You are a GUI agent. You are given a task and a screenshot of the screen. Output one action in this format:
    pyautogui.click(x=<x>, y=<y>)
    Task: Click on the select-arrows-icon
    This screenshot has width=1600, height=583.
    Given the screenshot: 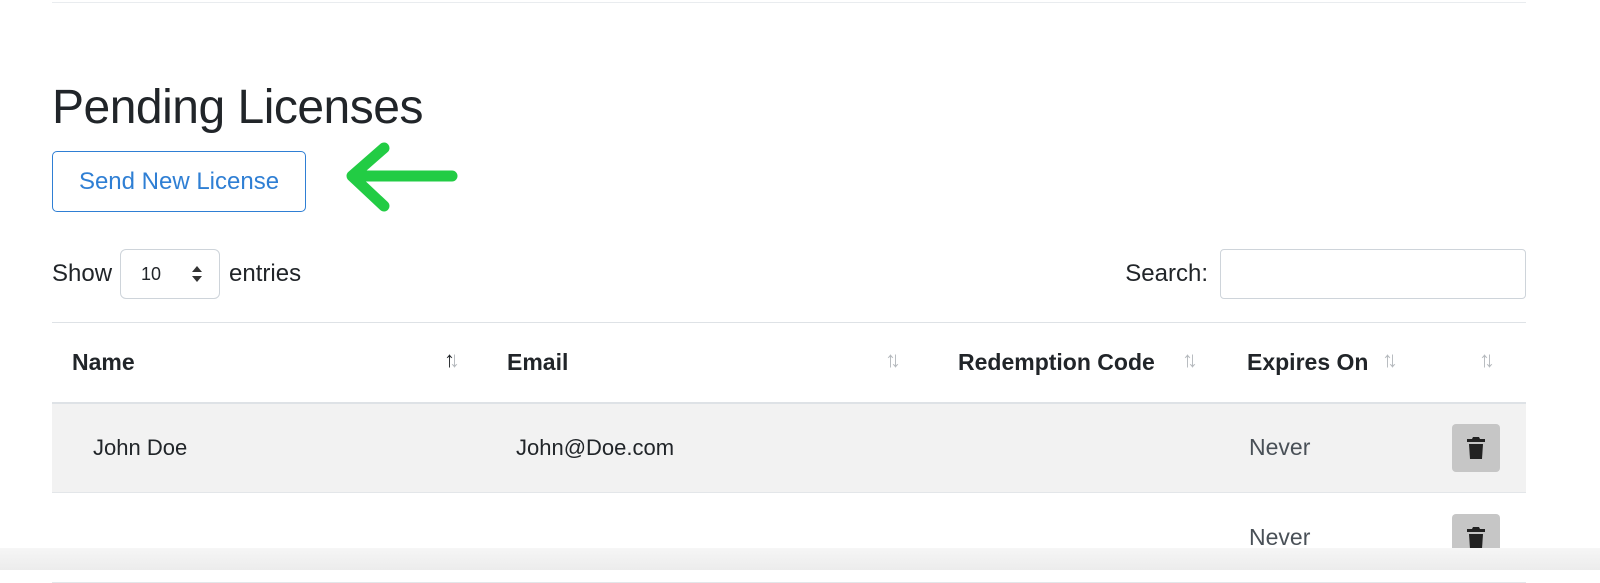 What is the action you would take?
    pyautogui.click(x=197, y=274)
    